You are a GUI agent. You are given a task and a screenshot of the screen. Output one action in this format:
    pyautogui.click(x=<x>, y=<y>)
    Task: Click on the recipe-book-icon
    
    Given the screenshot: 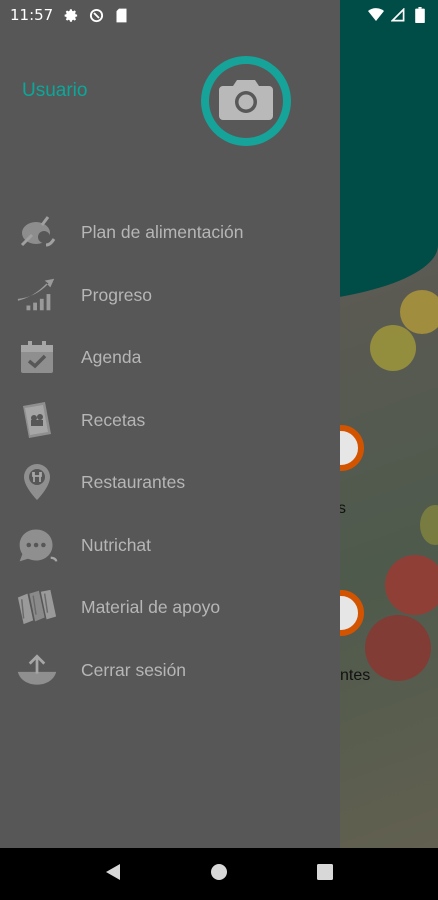 What is the action you would take?
    pyautogui.click(x=37, y=420)
    